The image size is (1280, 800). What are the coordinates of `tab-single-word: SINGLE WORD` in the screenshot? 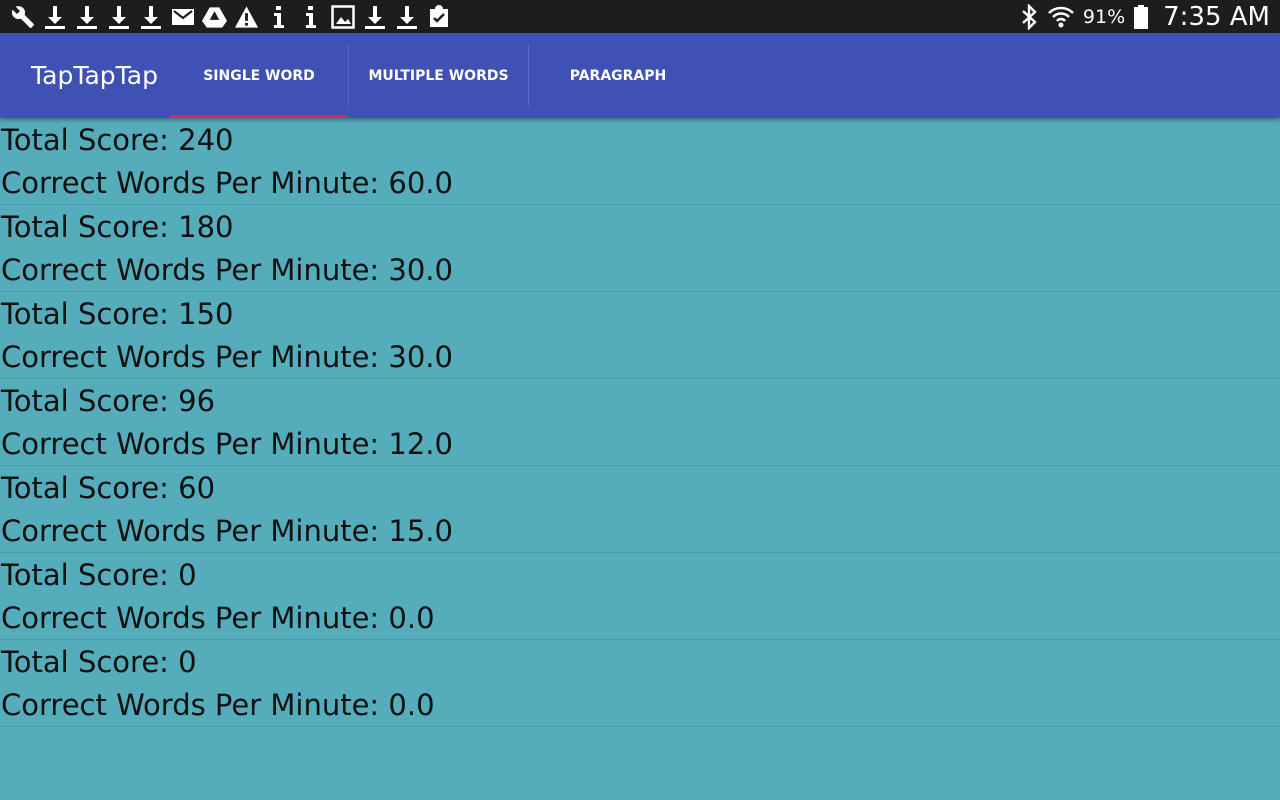 It's located at (259, 75).